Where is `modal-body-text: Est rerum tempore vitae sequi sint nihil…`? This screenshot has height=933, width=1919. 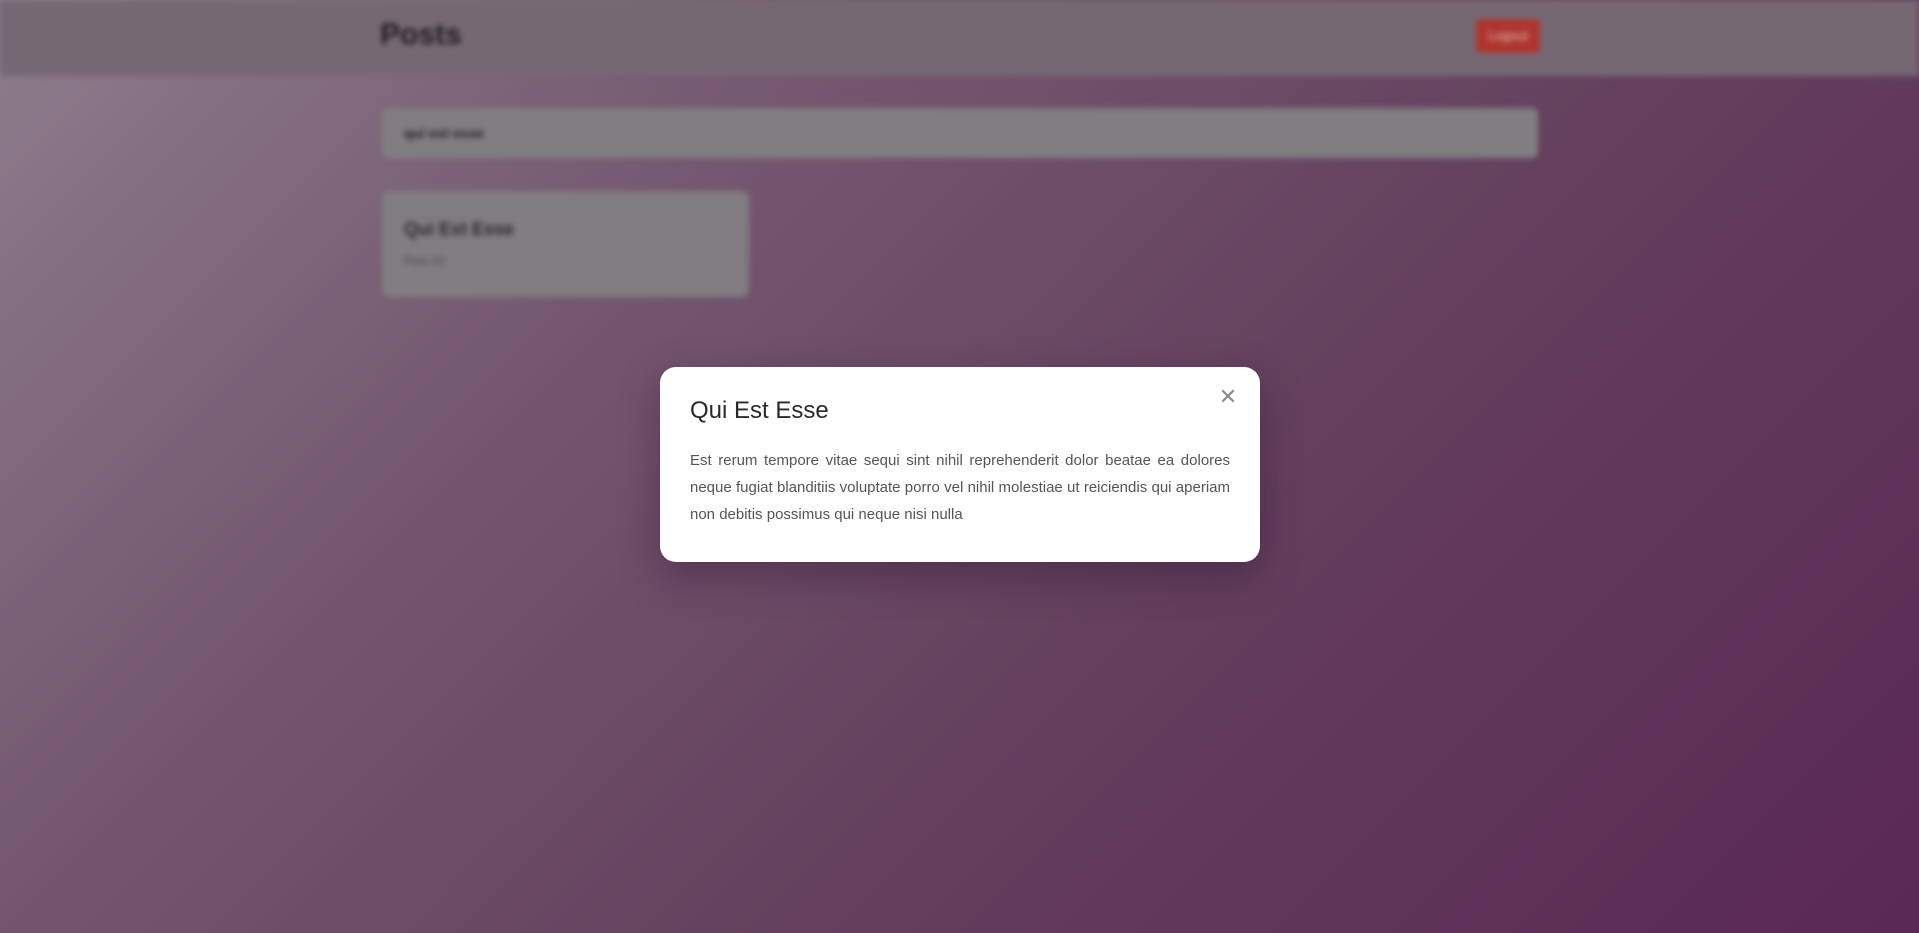
modal-body-text: Est rerum tempore vitae sequi sint nihil… is located at coordinates (960, 487).